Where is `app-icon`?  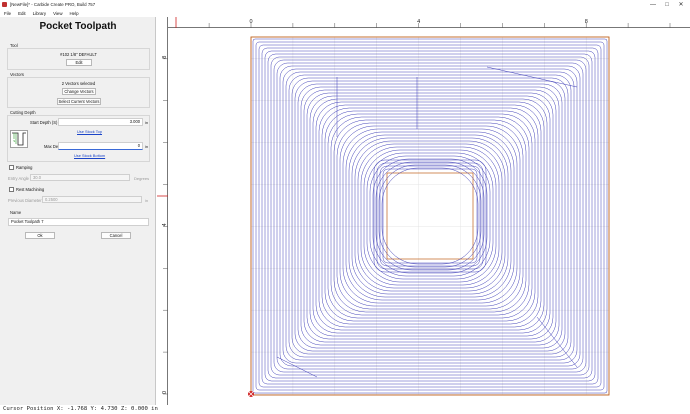
app-icon is located at coordinates (4, 4).